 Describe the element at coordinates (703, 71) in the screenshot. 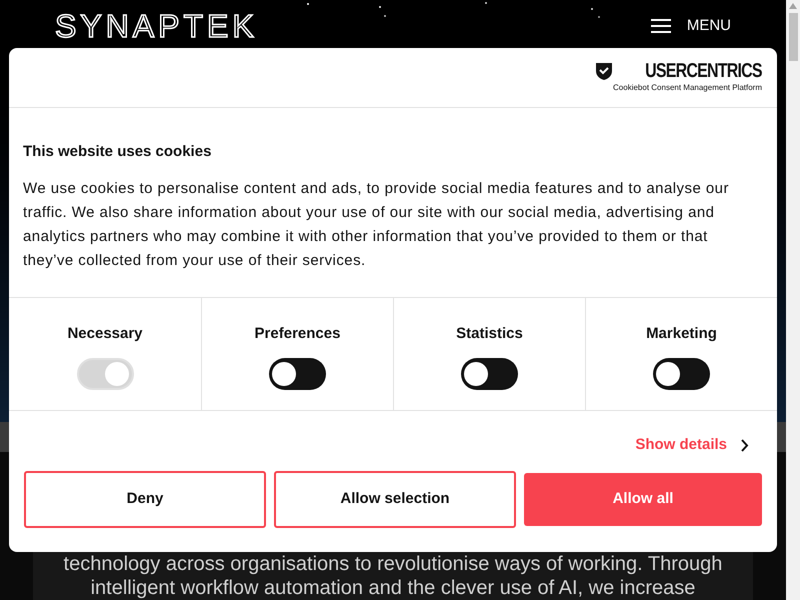

I see `brand-name: USERCENTRICS` at that location.